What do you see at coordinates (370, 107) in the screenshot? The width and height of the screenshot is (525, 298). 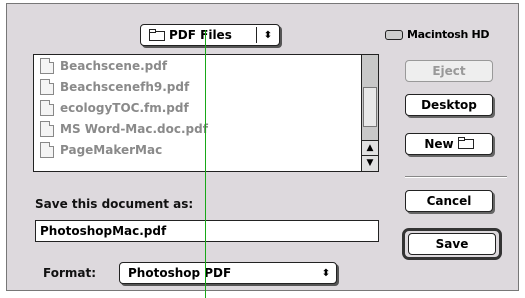 I see `scroll-thumb` at bounding box center [370, 107].